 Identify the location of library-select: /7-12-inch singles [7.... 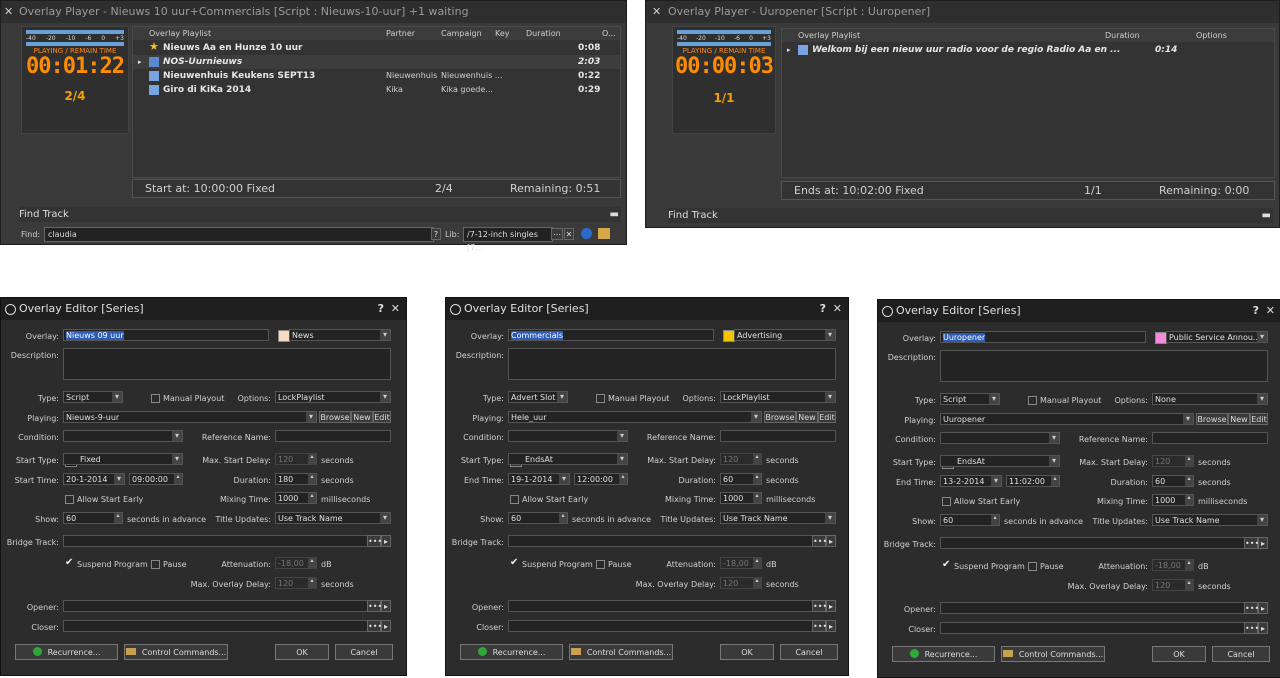
(508, 239).